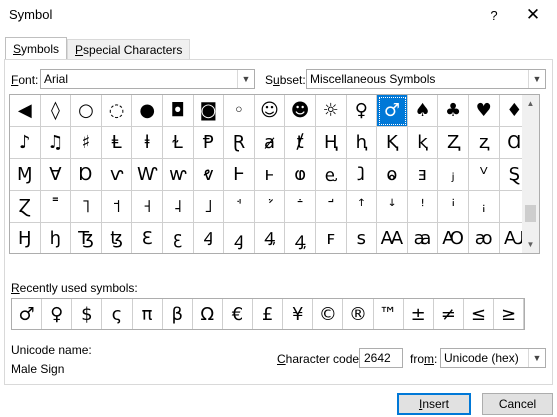  What do you see at coordinates (147, 111) in the screenshot?
I see `symbol-cell: ●` at bounding box center [147, 111].